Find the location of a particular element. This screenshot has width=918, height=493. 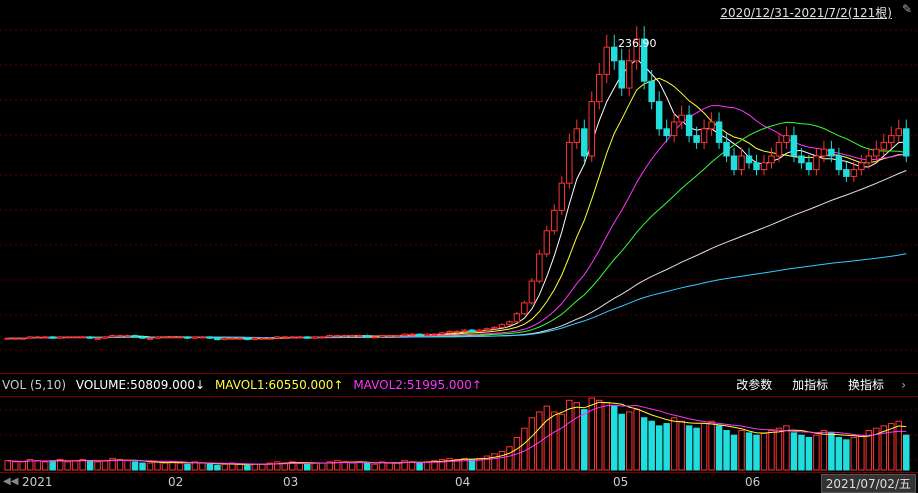

switch-indicator-button: 换指标 is located at coordinates (866, 385).